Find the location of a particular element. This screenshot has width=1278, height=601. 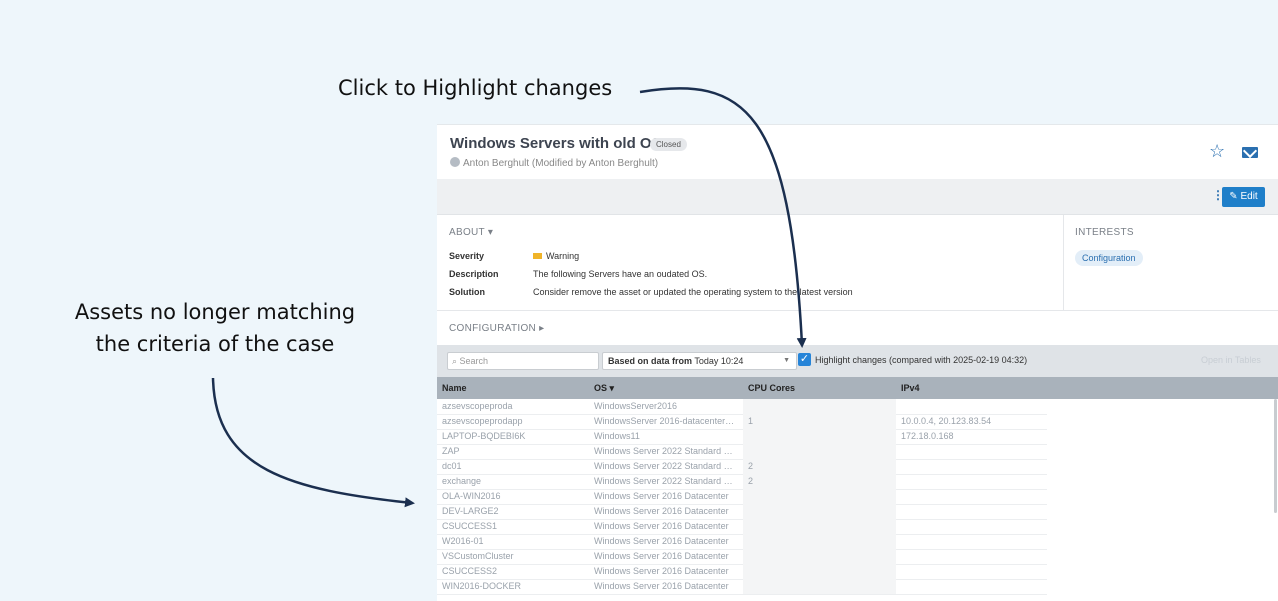

assets-hint-line-2: the criteria of the case is located at coordinates (215, 344).